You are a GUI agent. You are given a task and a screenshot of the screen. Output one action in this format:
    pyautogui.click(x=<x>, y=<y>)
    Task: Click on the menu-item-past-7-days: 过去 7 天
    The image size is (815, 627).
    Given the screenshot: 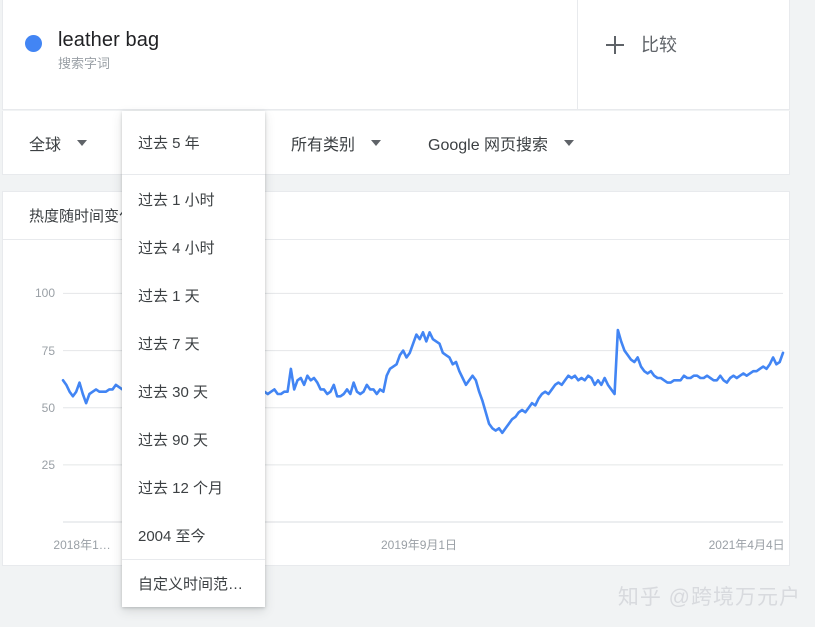 What is the action you would take?
    pyautogui.click(x=193, y=343)
    